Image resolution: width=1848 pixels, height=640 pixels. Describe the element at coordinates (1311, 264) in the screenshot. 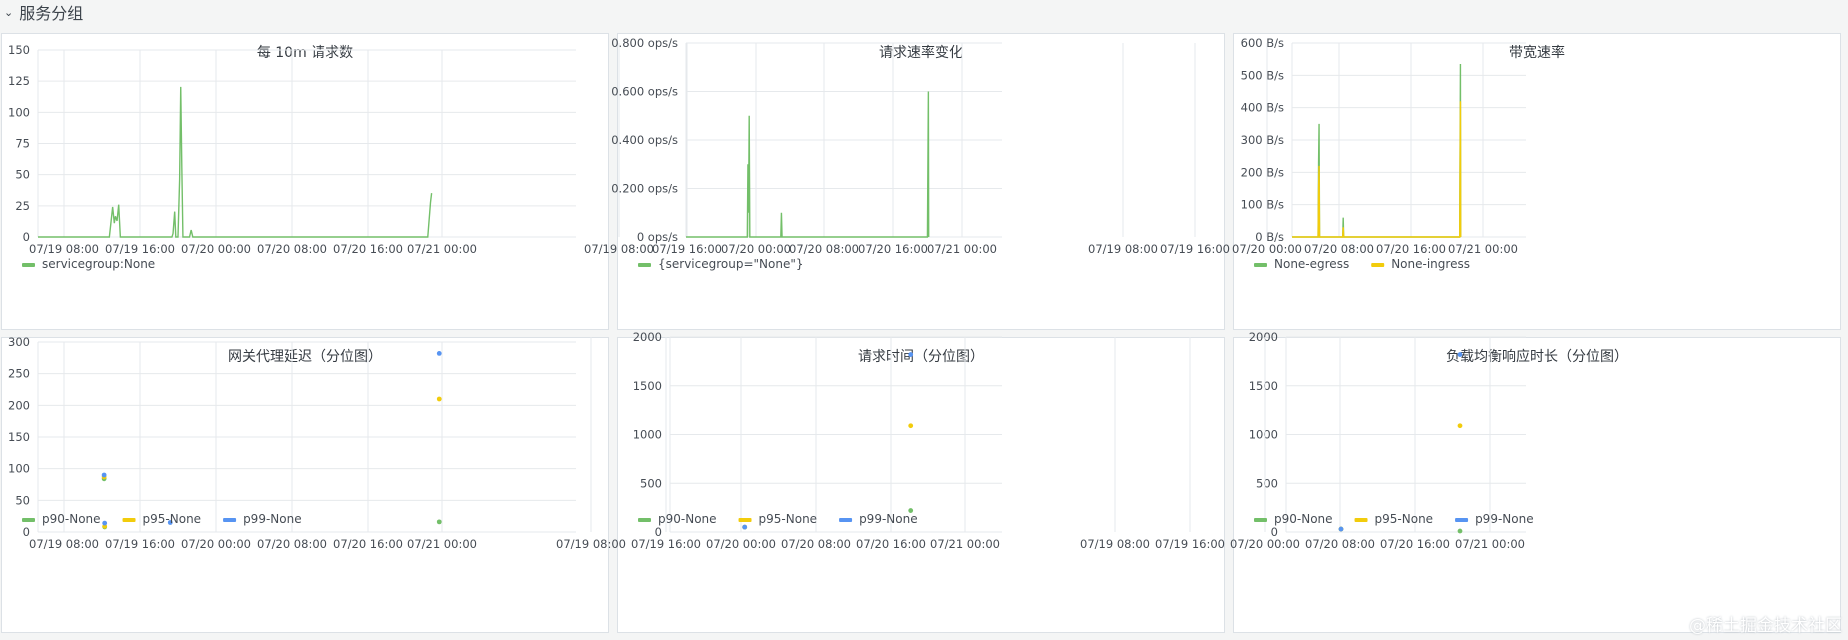

I see `legend-label: None-egress` at that location.